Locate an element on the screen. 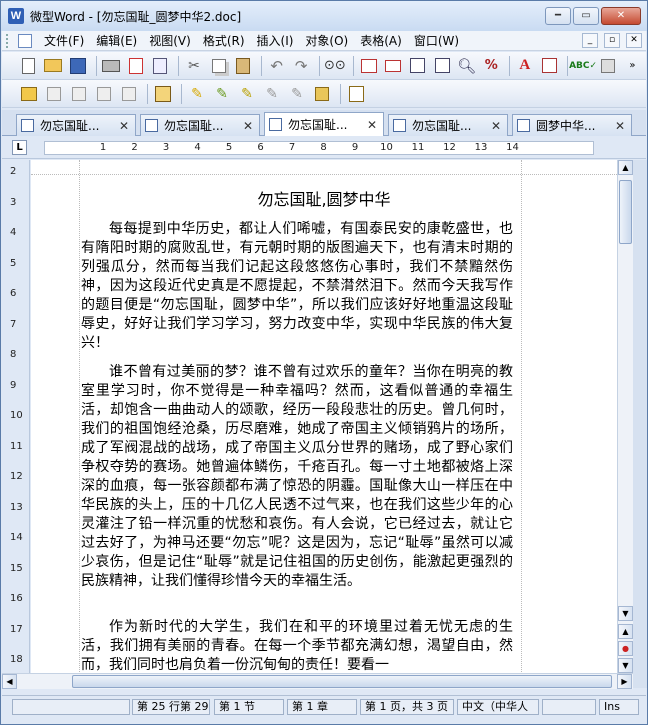 The image size is (648, 725). print-preview-icon is located at coordinates (161, 66).